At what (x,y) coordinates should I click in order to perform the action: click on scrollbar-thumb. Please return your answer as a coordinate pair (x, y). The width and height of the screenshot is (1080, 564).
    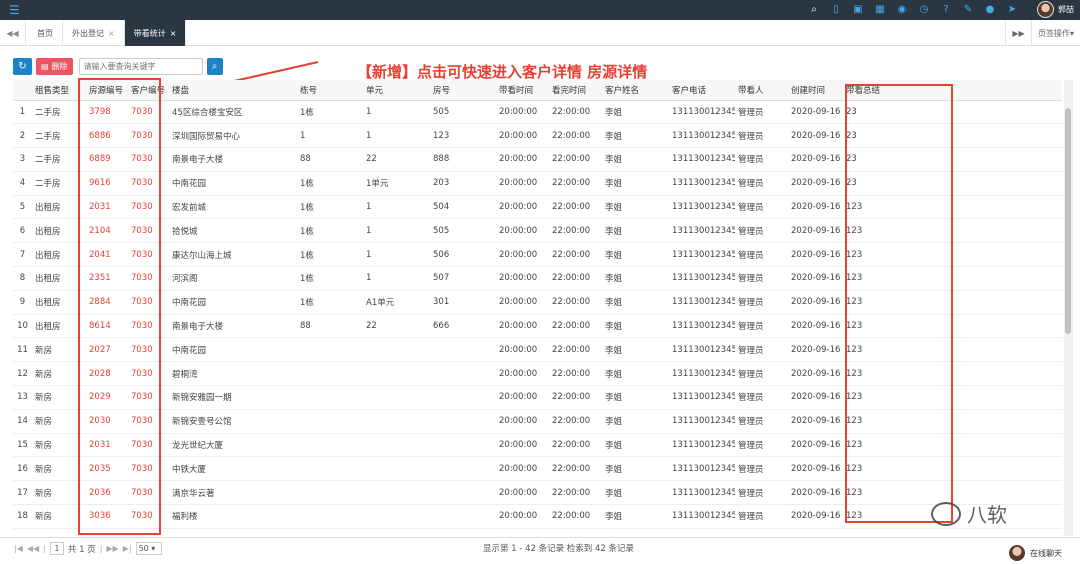
    Looking at the image, I should click on (1068, 221).